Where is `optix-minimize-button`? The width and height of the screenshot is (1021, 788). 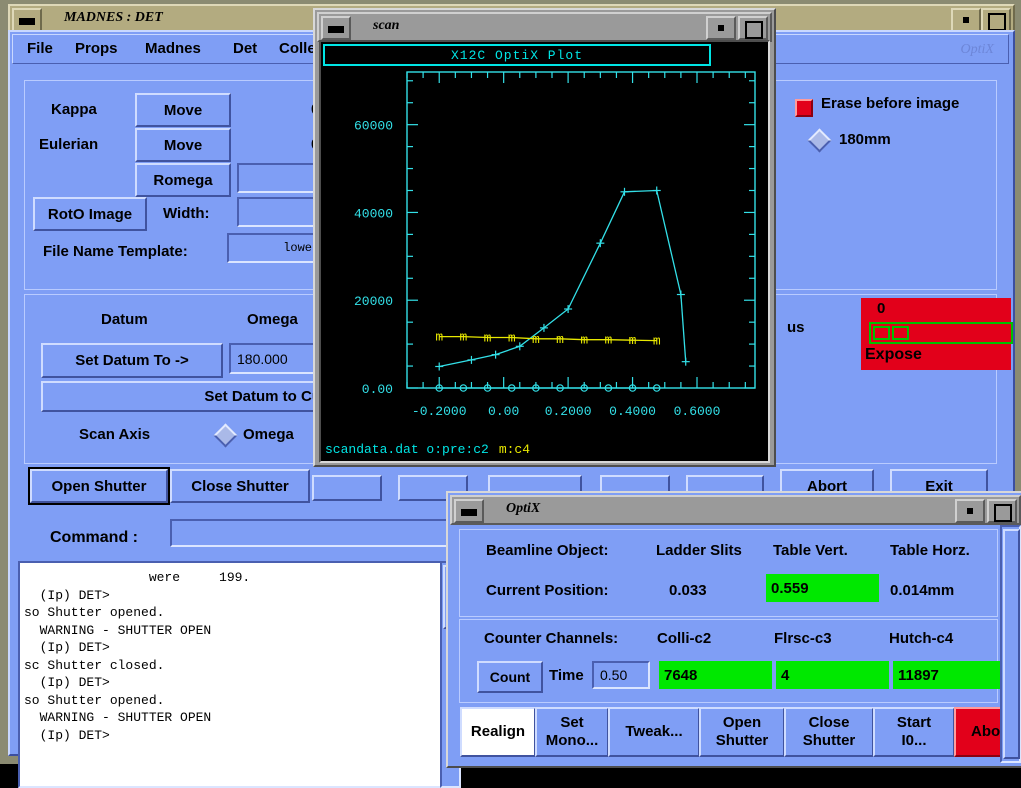
optix-minimize-button is located at coordinates (469, 511).